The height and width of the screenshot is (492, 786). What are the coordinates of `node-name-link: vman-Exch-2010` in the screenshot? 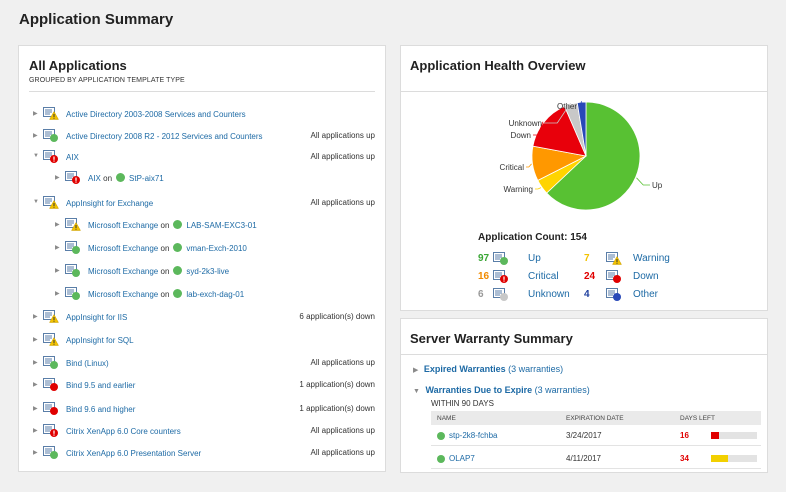 It's located at (216, 248).